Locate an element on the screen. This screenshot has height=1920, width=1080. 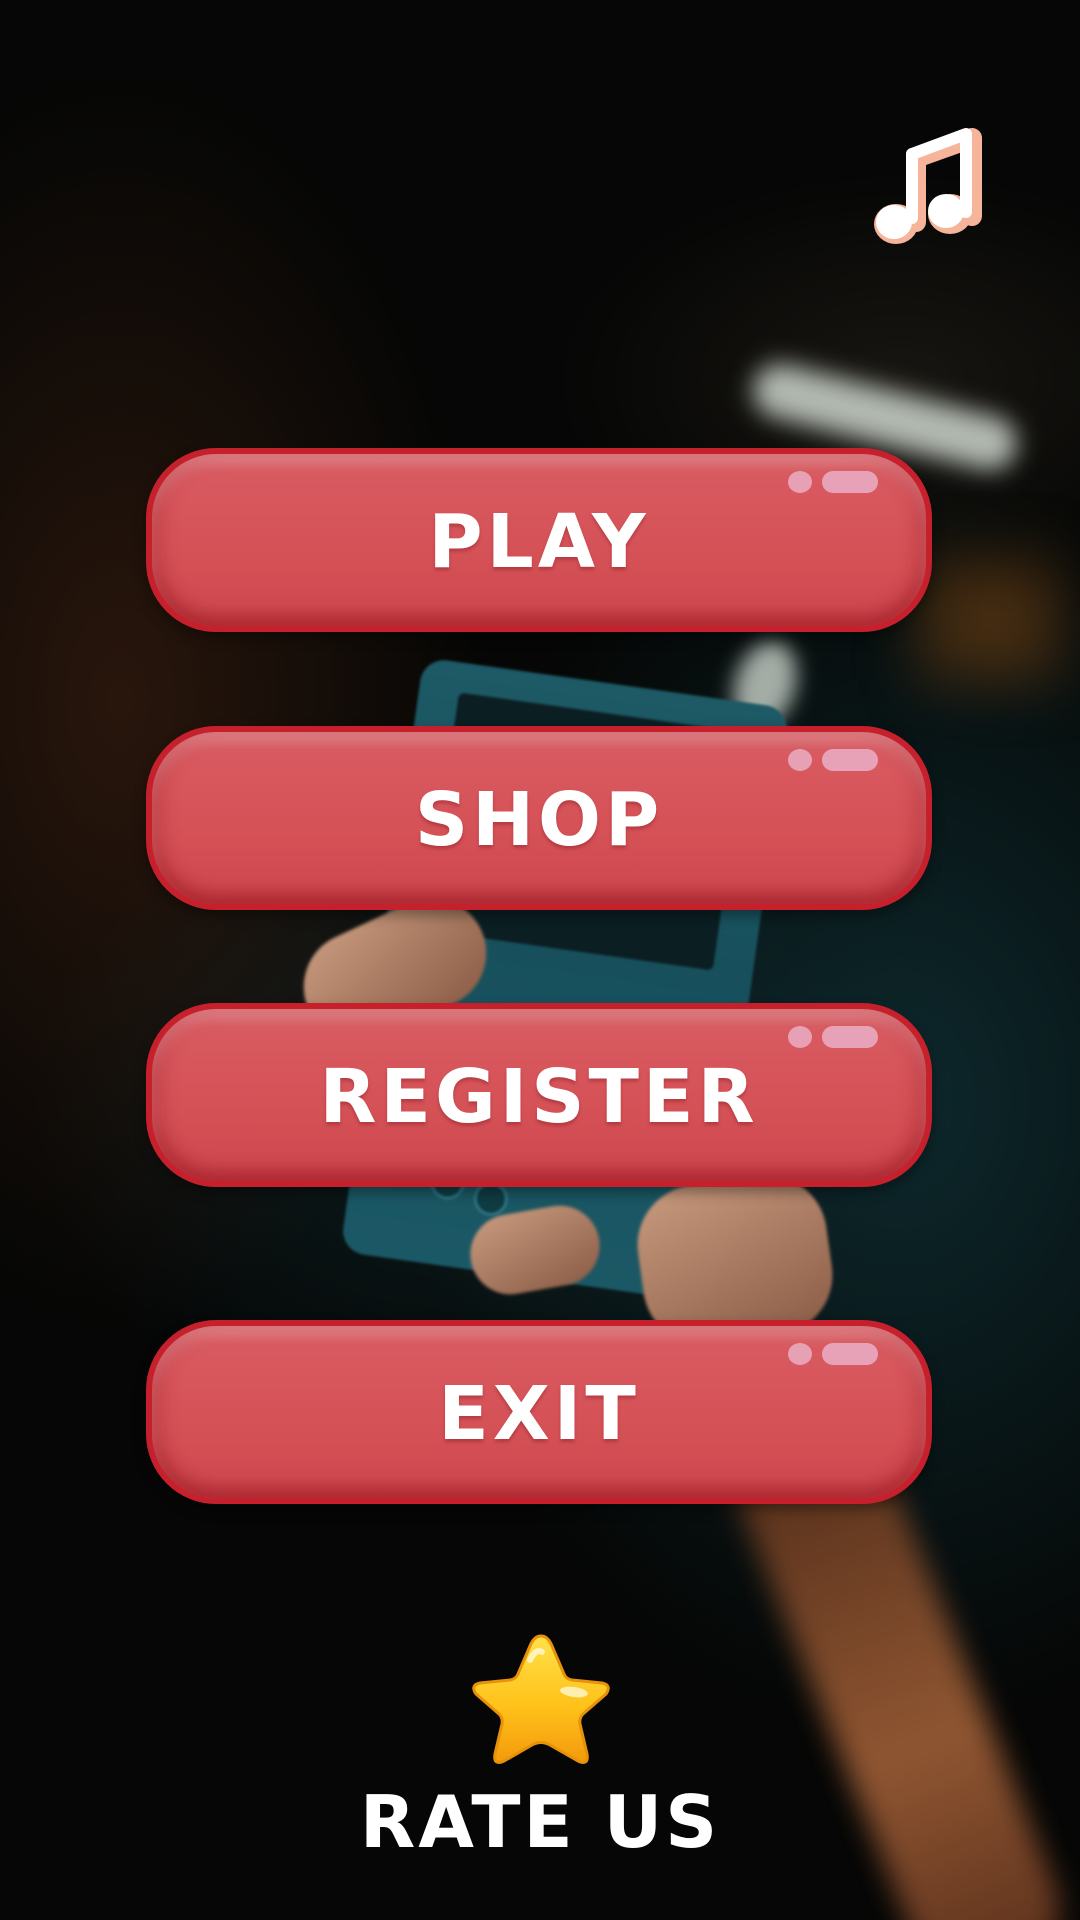
exit-button: EXIT is located at coordinates (539, 1412).